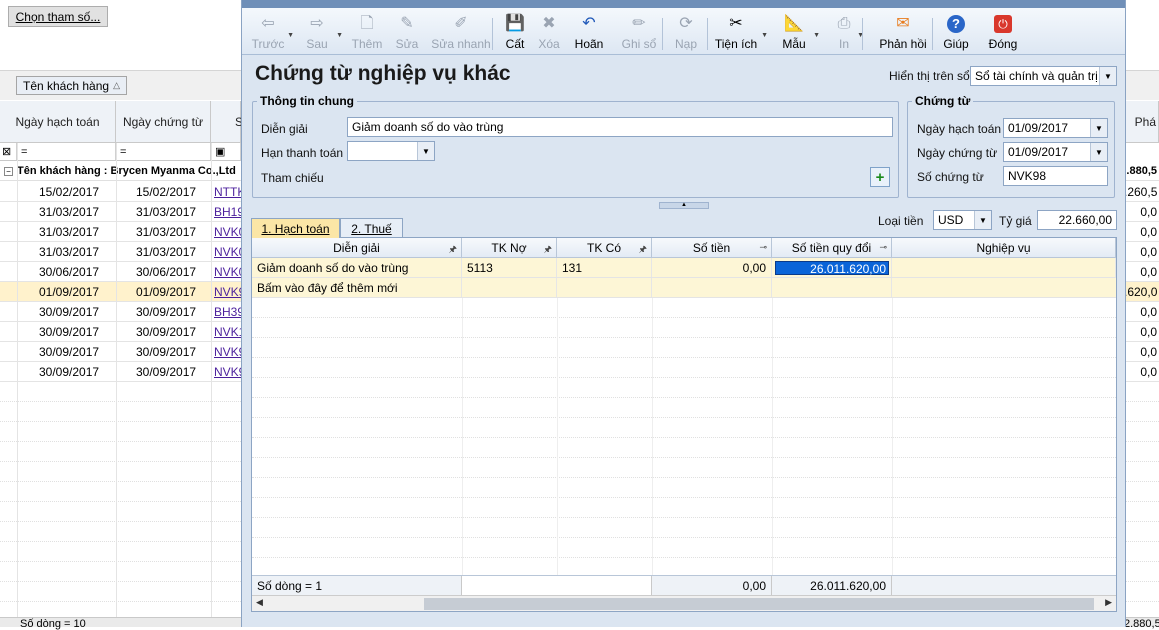  What do you see at coordinates (549, 23) in the screenshot?
I see `delete-icon: ✖` at bounding box center [549, 23].